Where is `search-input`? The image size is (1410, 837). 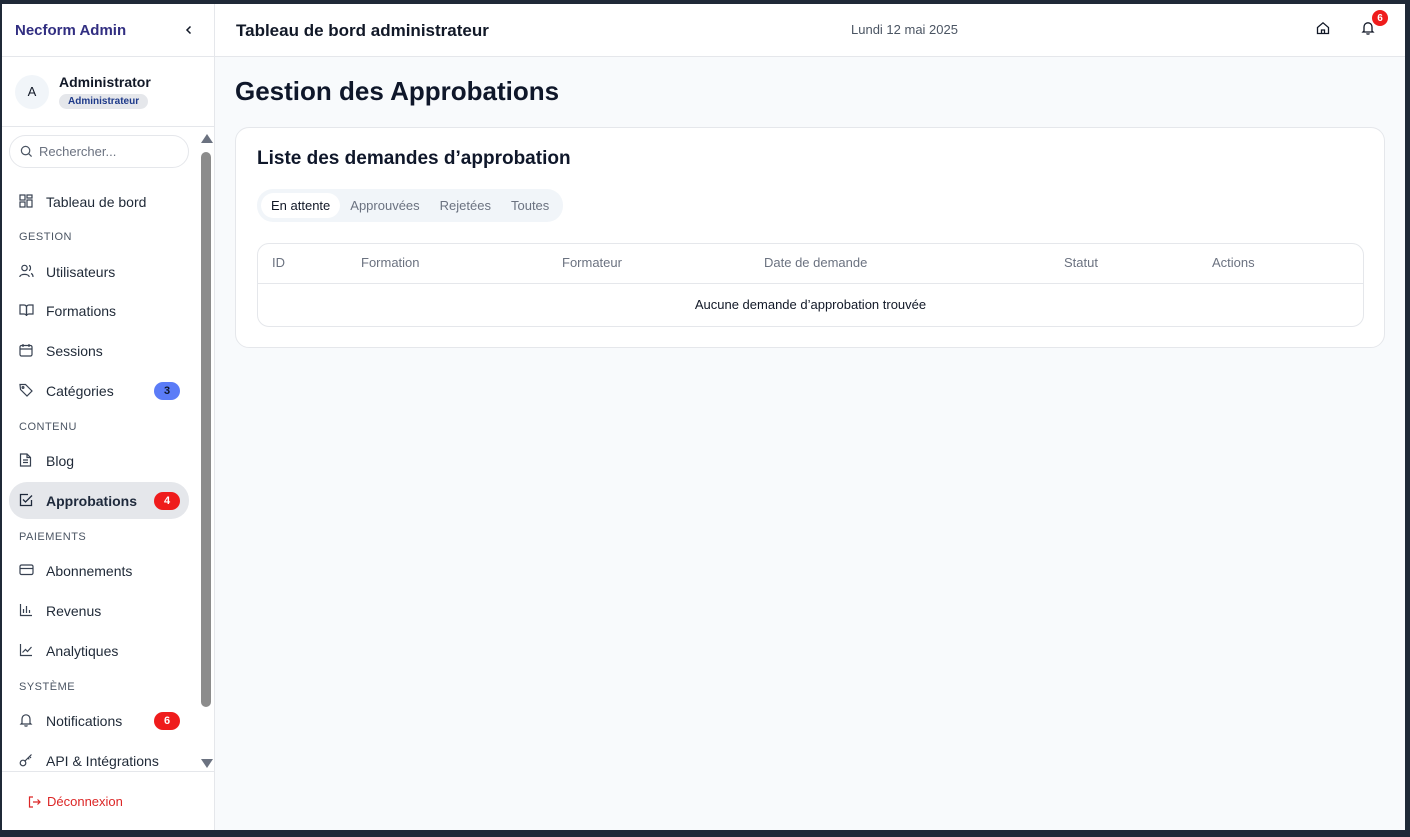 search-input is located at coordinates (109, 151).